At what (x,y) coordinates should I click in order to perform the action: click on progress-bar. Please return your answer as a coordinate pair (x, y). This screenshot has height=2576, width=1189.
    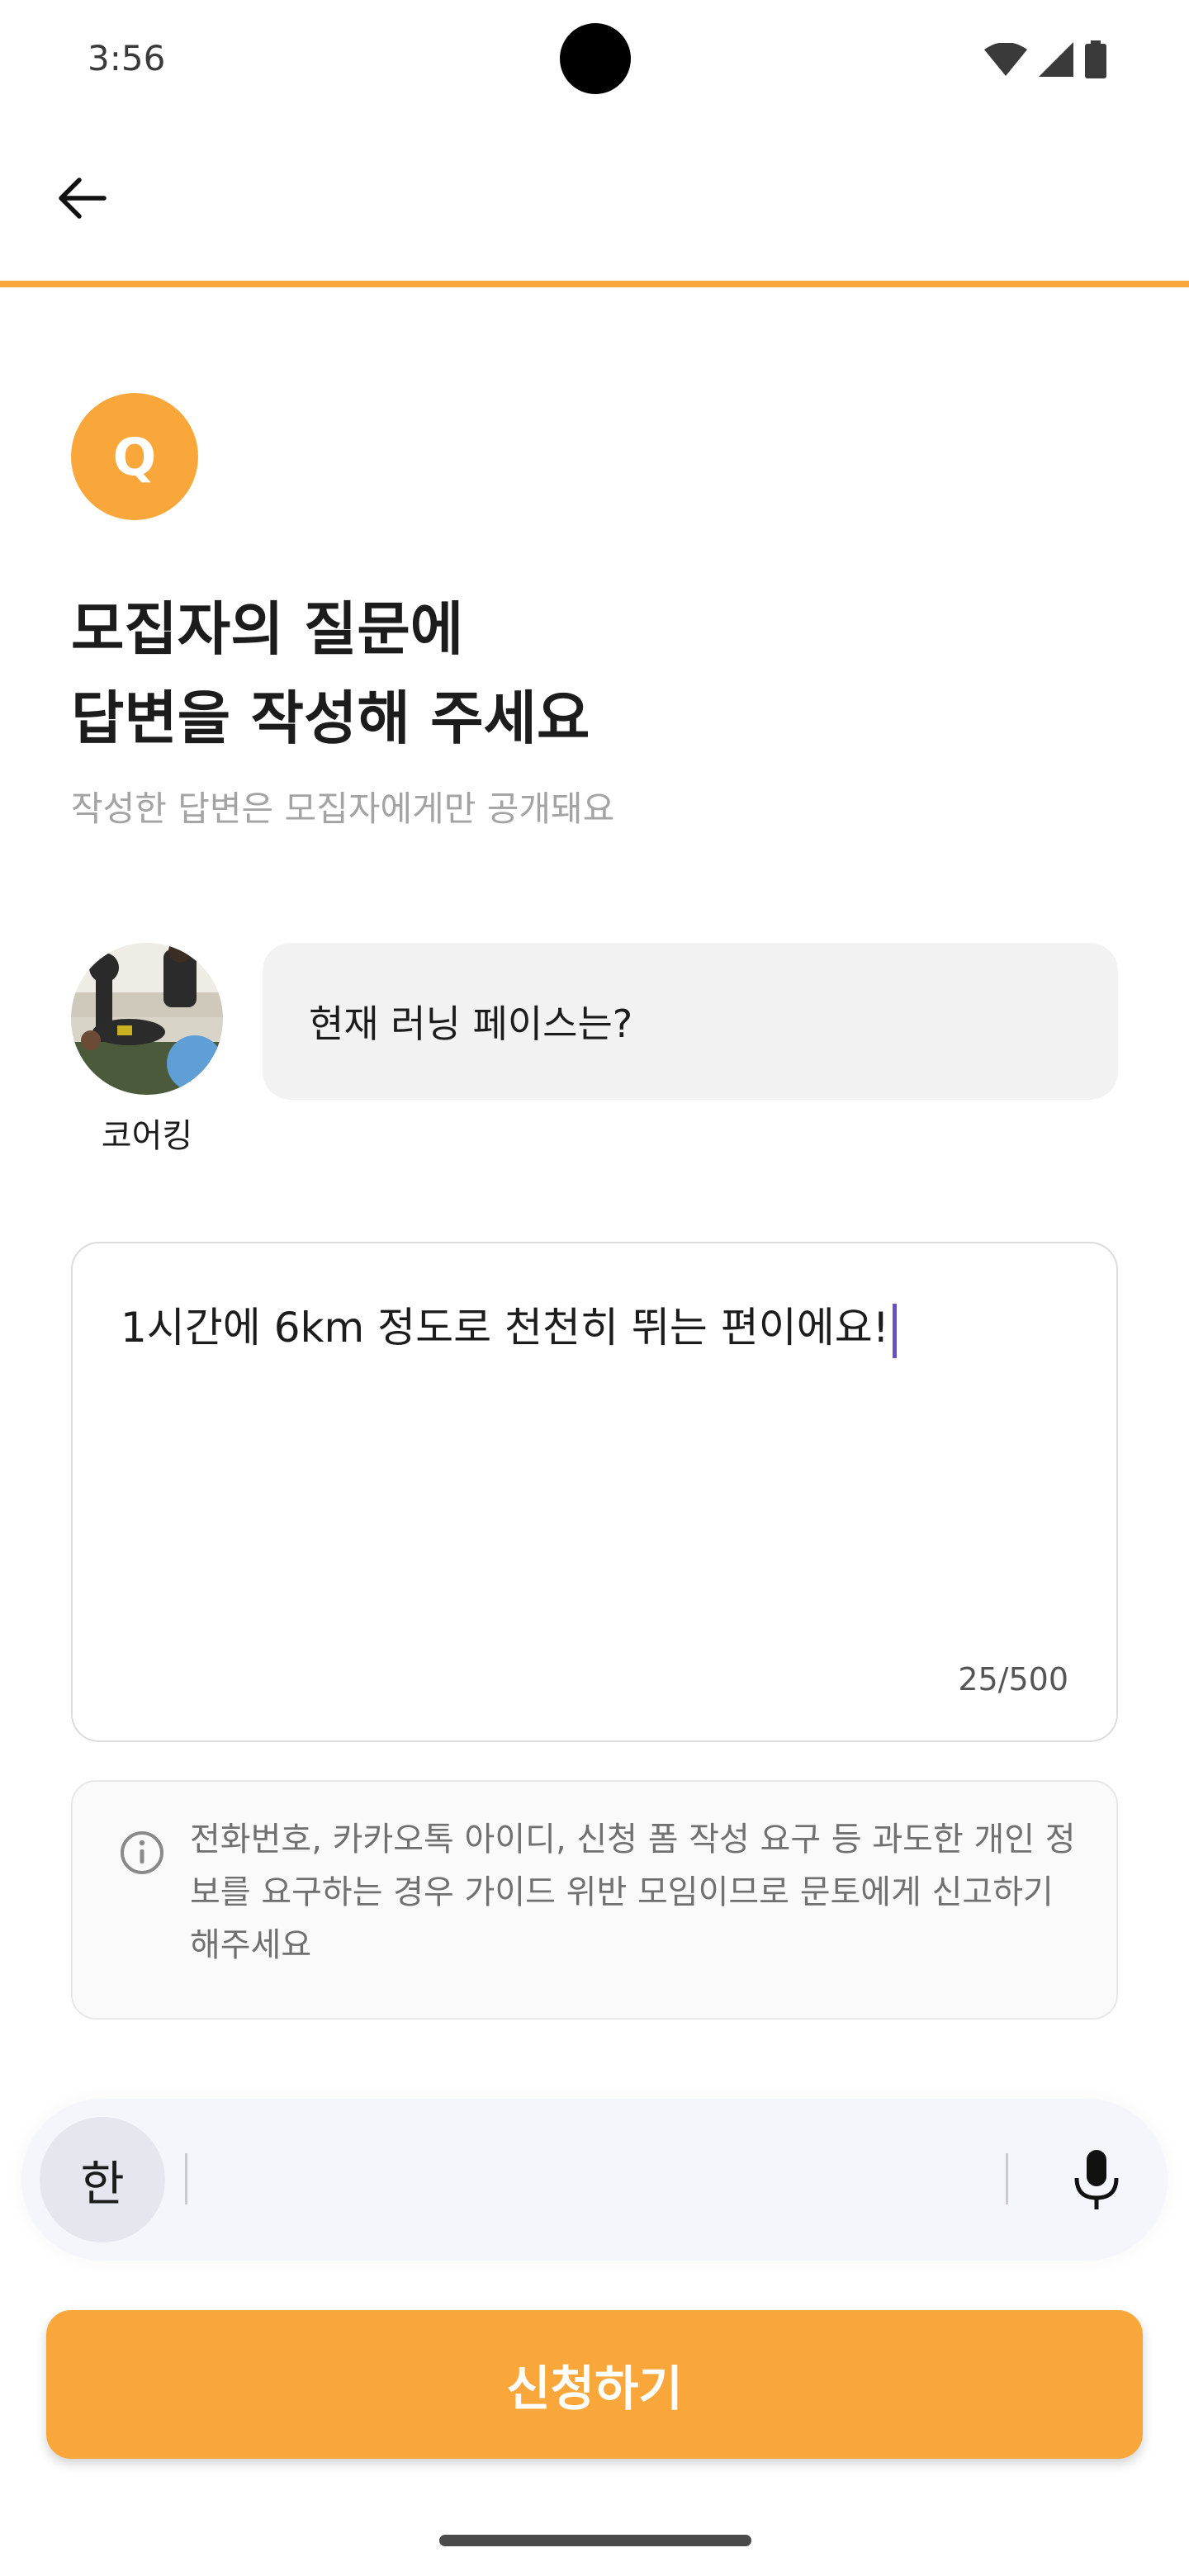
    Looking at the image, I should click on (594, 284).